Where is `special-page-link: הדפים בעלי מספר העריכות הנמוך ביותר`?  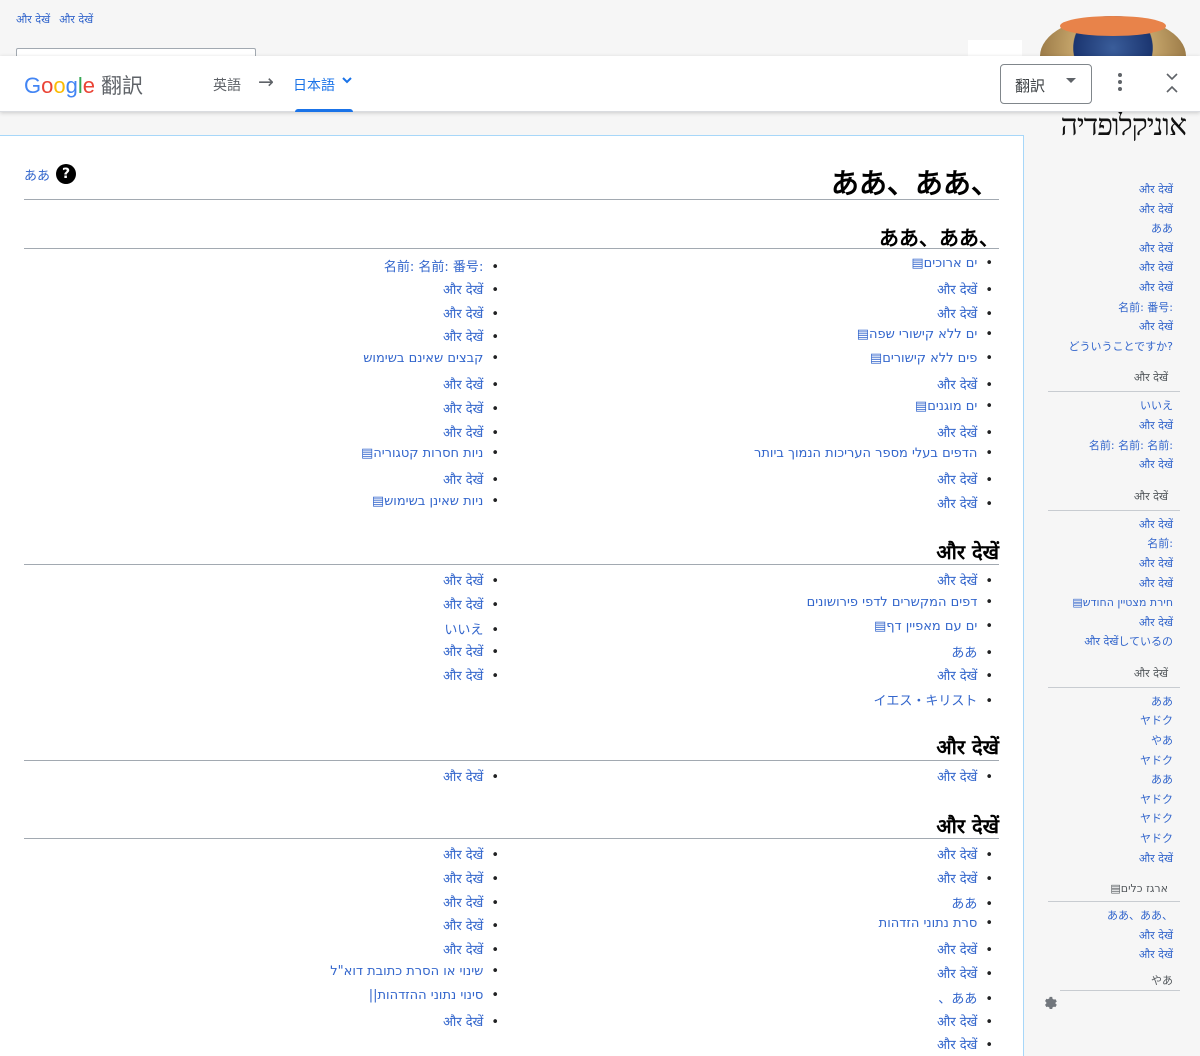 special-page-link: הדפים בעלי מספר העריכות הנמוך ביותר is located at coordinates (865, 453).